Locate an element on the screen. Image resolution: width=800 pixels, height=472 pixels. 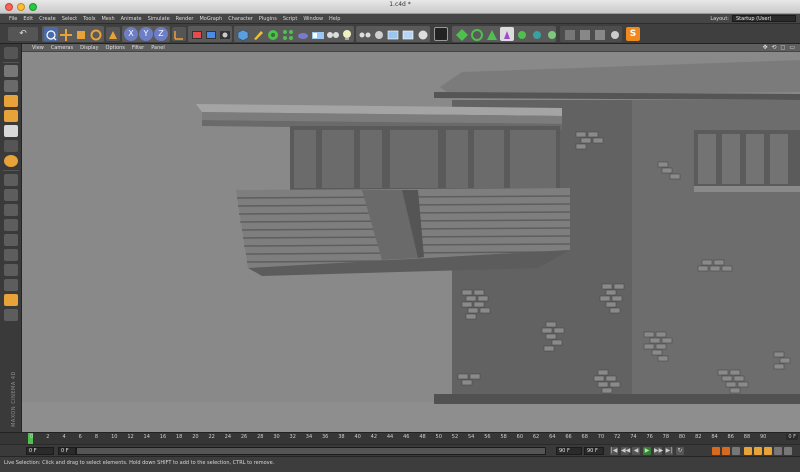
menu-create: Create is located at coordinates (47, 19).